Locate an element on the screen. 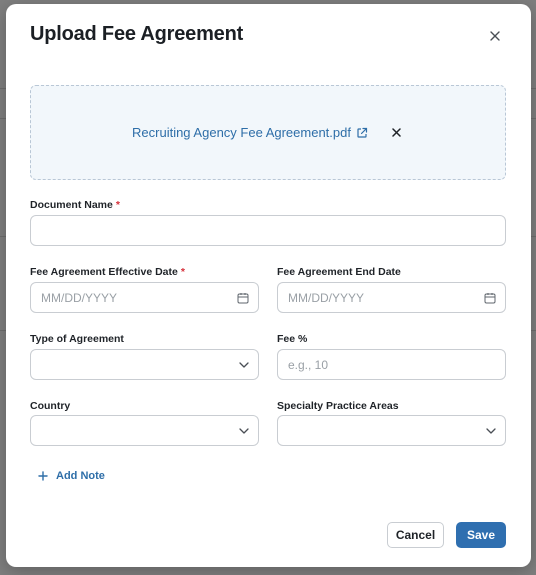 The height and width of the screenshot is (575, 536). close-dialog-button is located at coordinates (495, 36).